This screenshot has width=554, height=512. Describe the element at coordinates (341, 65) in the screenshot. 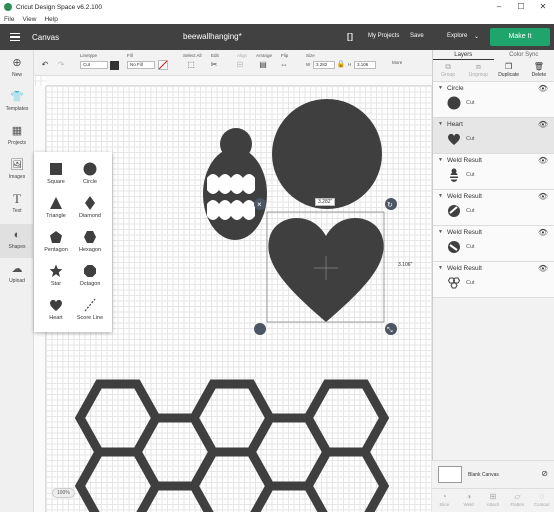

I see `lock-icon: 🔒` at that location.